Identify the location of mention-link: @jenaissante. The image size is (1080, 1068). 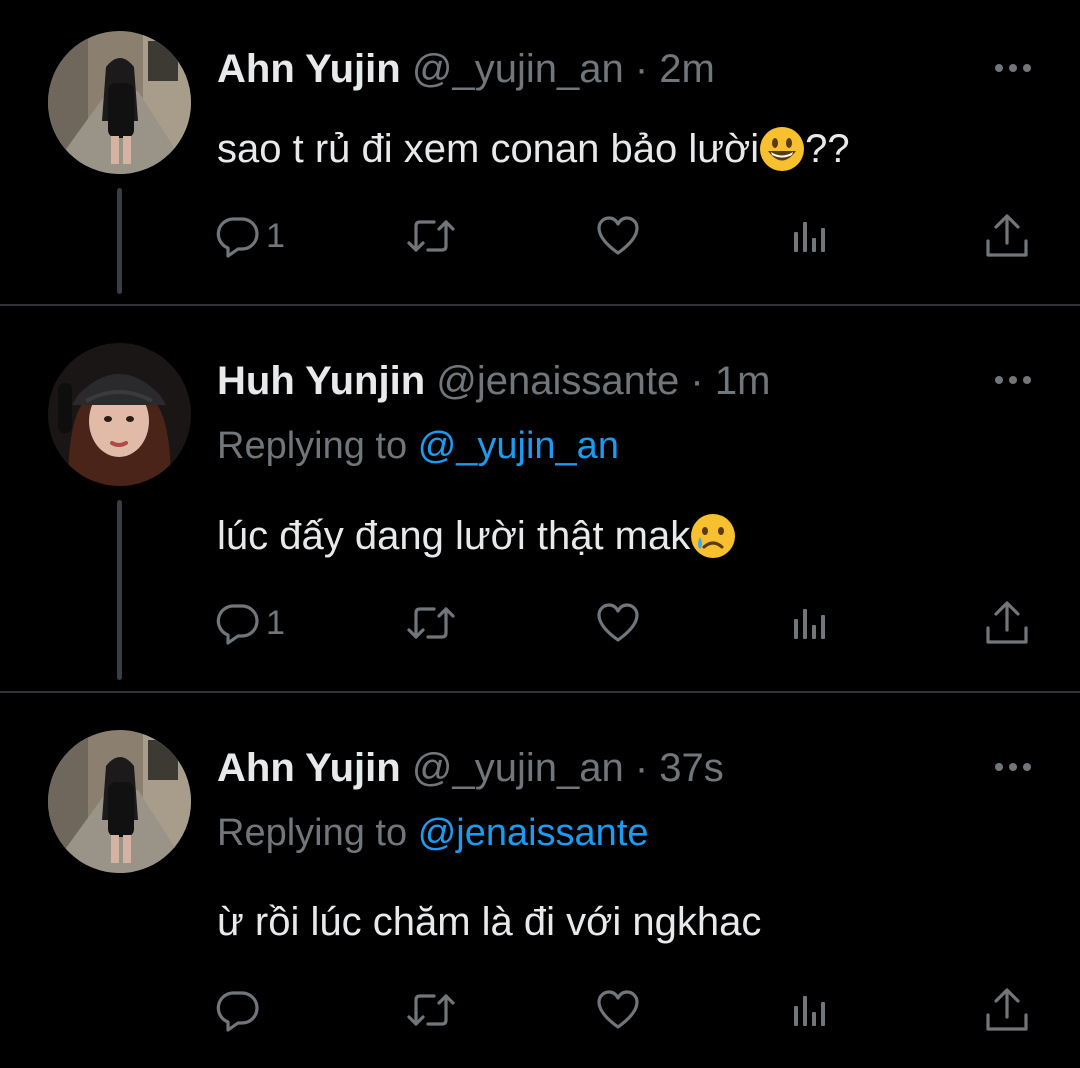
(533, 833).